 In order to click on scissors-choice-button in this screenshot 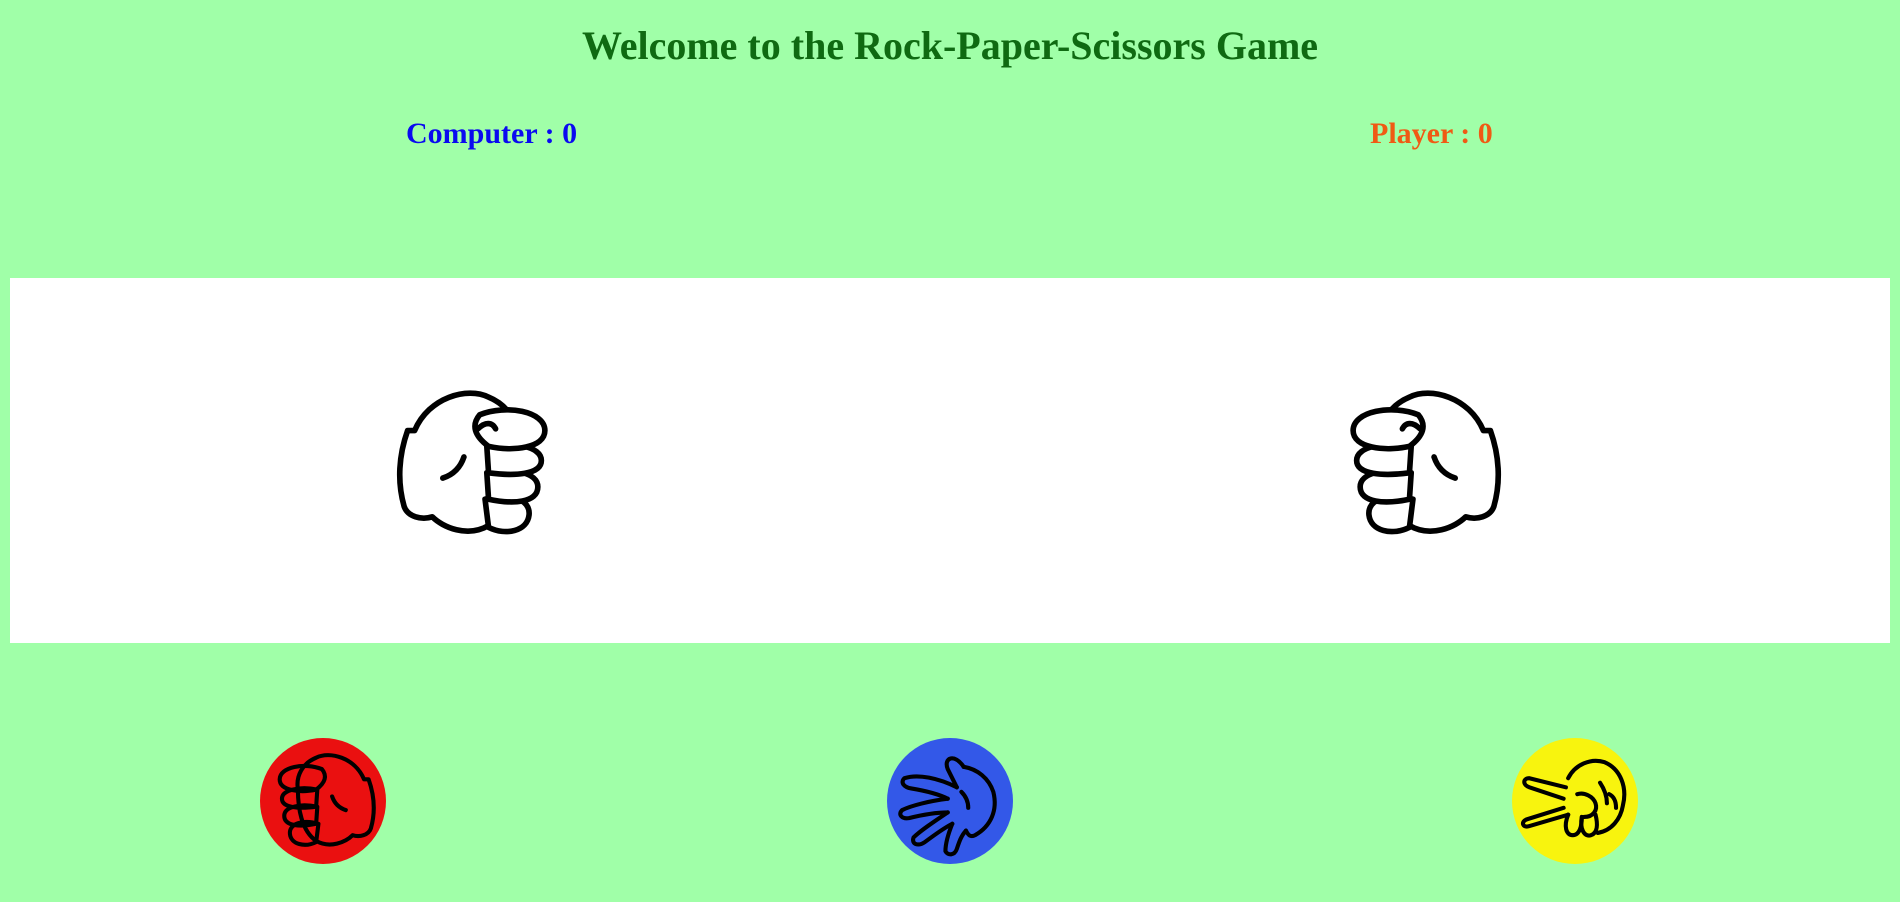, I will do `click(1575, 801)`.